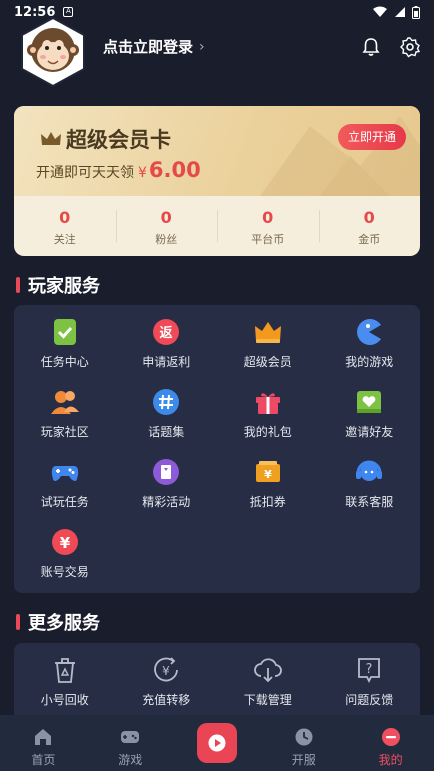 The width and height of the screenshot is (434, 771). I want to click on vip-banner: 超级会员卡 开通即可天天领 ¥ 6.00 立即开通, so click(217, 151).